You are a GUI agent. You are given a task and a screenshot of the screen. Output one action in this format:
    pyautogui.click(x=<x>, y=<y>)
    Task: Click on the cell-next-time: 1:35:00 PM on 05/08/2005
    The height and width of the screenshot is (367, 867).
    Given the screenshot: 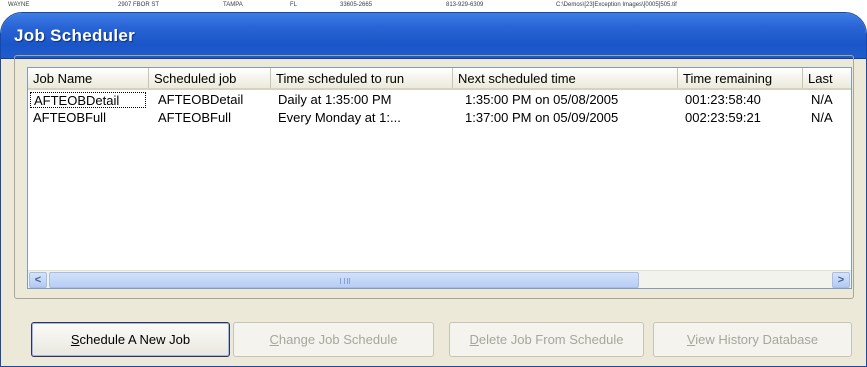 What is the action you would take?
    pyautogui.click(x=542, y=99)
    